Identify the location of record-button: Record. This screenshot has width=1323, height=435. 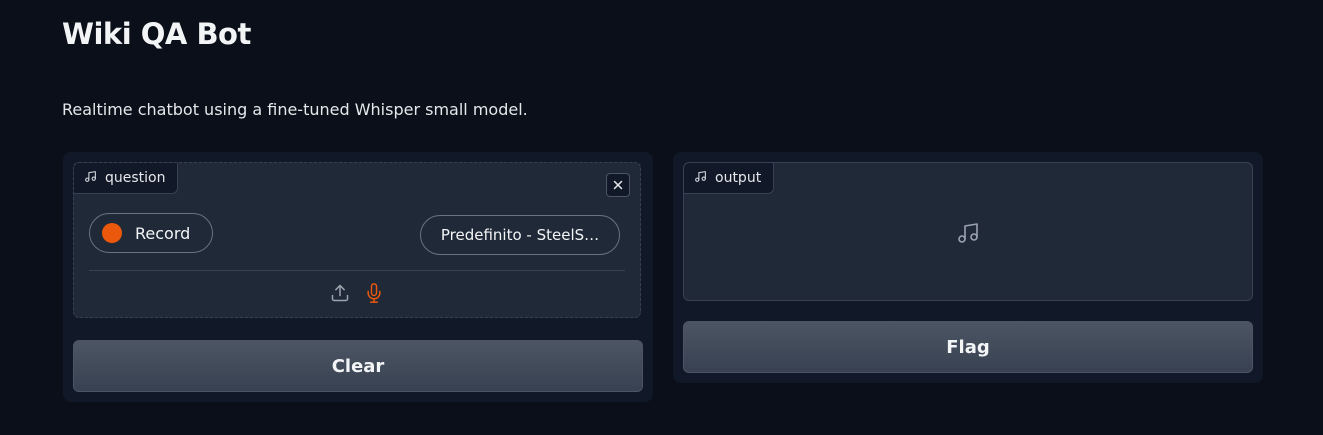
(151, 233).